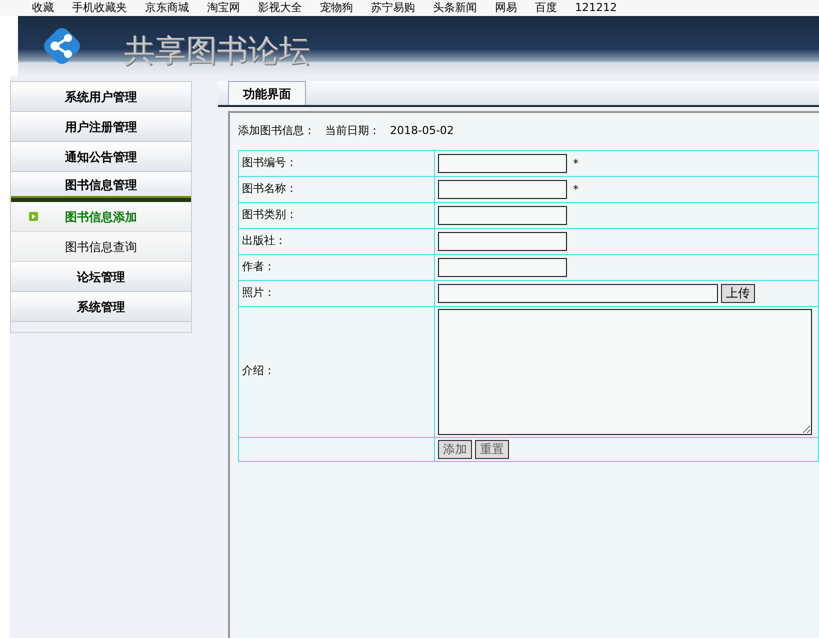 The height and width of the screenshot is (638, 819). What do you see at coordinates (101, 157) in the screenshot?
I see `sidebar-item: 通知公告管理` at bounding box center [101, 157].